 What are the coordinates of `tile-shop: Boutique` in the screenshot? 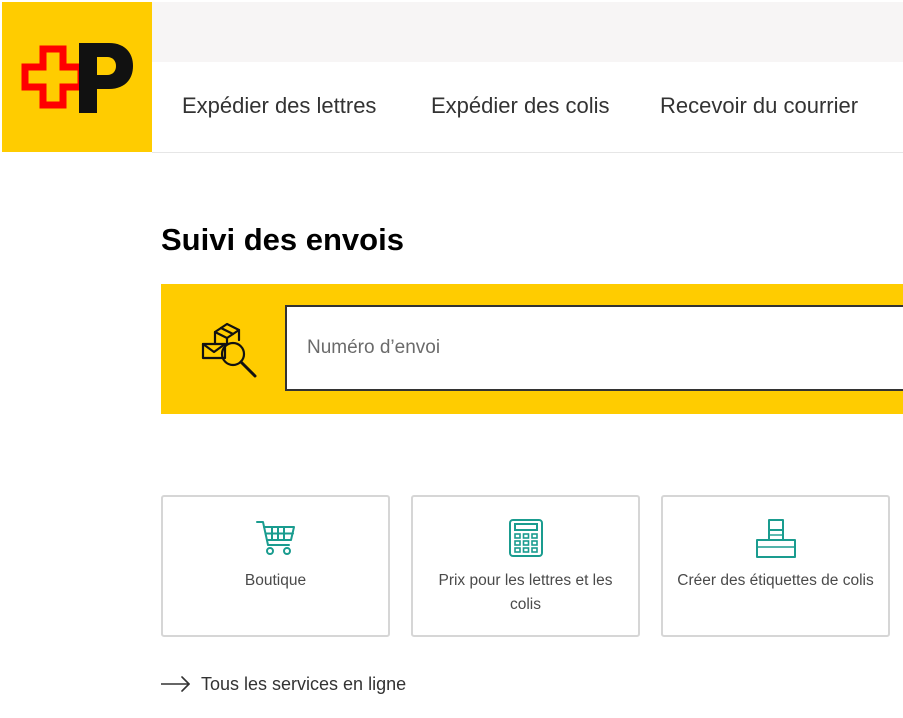 It's located at (275, 566).